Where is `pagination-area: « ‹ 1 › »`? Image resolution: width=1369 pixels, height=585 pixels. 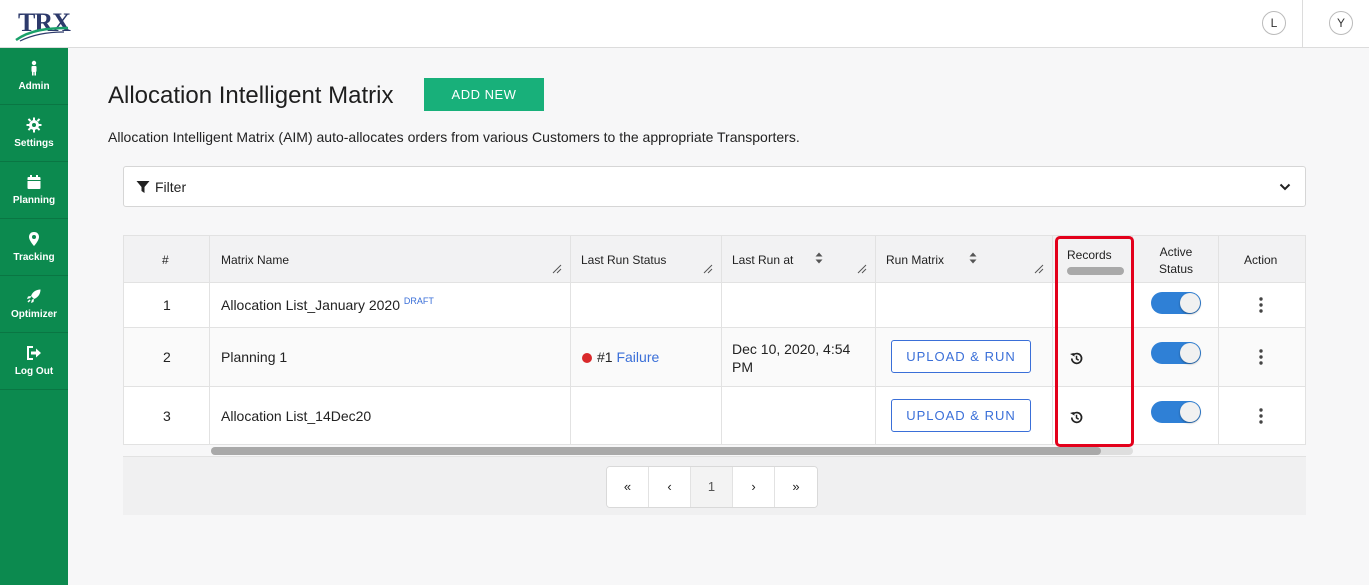
pagination-area: « ‹ 1 › » is located at coordinates (714, 485).